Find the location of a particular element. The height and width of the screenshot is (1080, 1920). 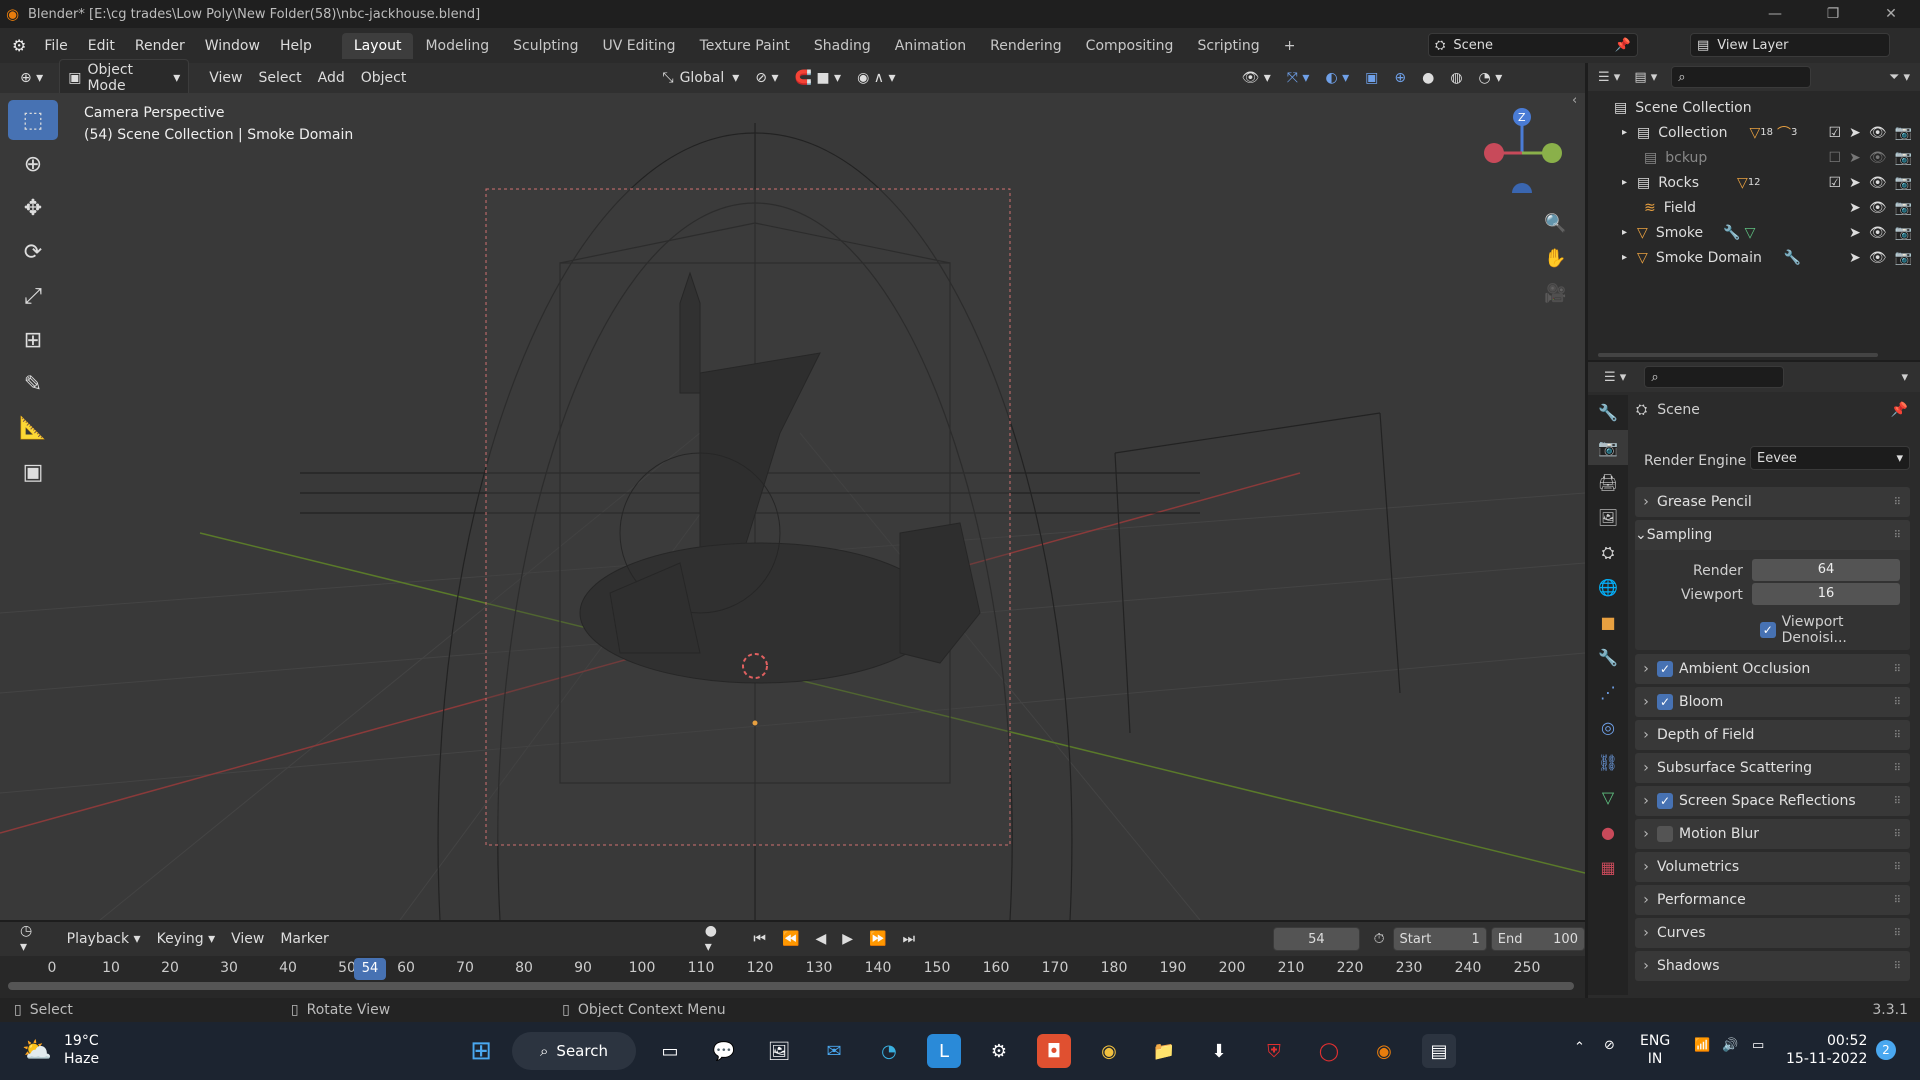

panel-bloom: › ✓ Bloom ⠿ is located at coordinates (1772, 702).